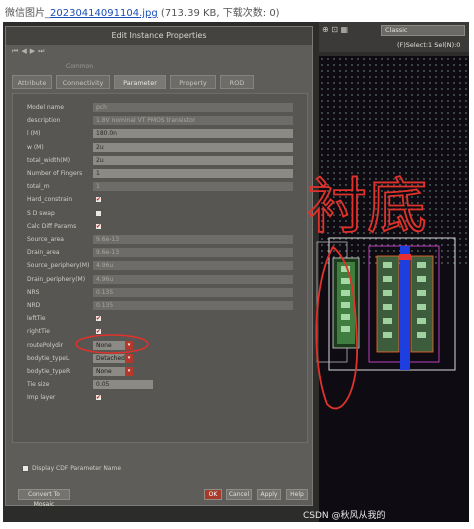 The width and height of the screenshot is (474, 529). What do you see at coordinates (160, 345) in the screenshot?
I see `param-row: routePolydir None ▾` at bounding box center [160, 345].